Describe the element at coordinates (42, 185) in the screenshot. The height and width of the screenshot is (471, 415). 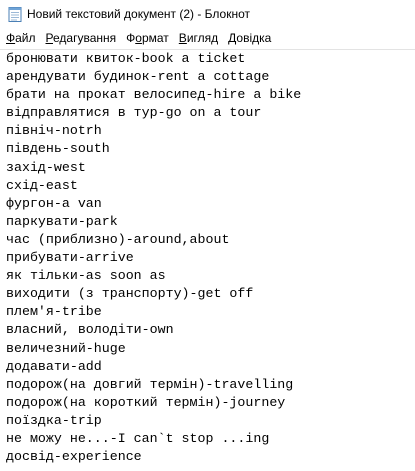
I see `text-line: схід-east` at that location.